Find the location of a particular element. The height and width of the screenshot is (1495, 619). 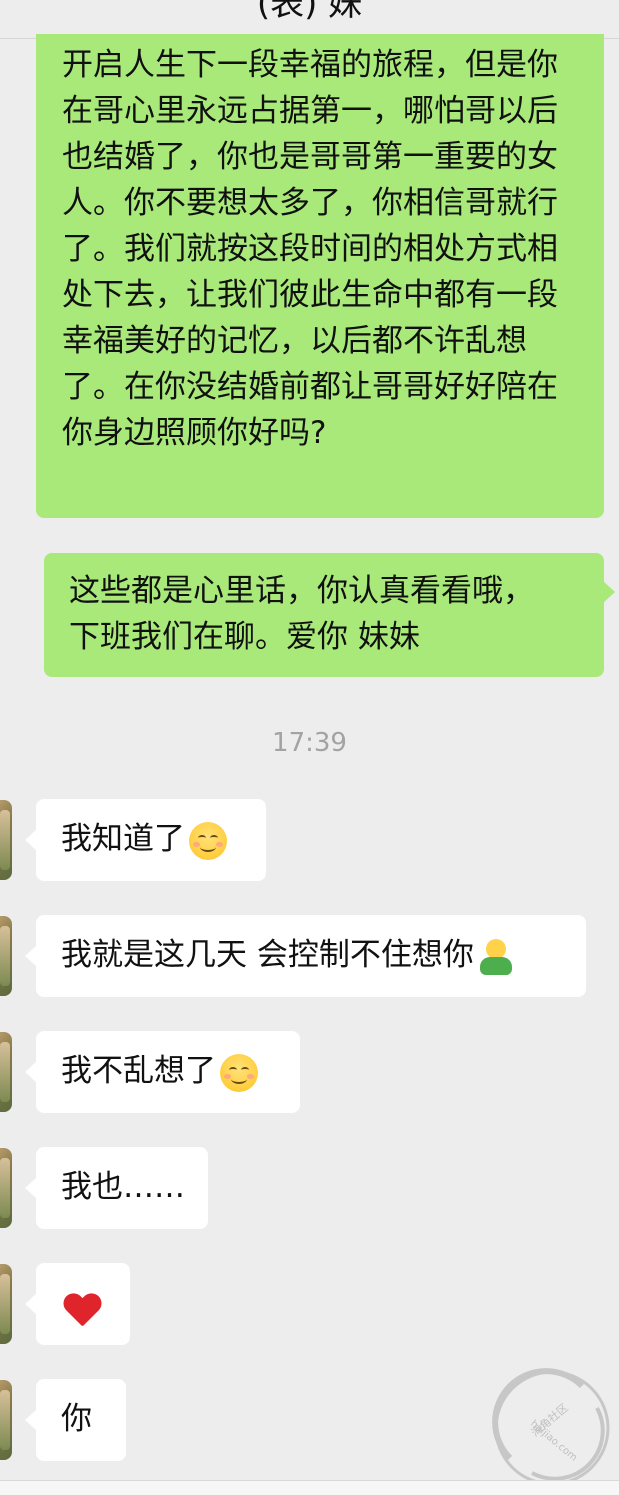

hug-figure-icon is located at coordinates (496, 957).